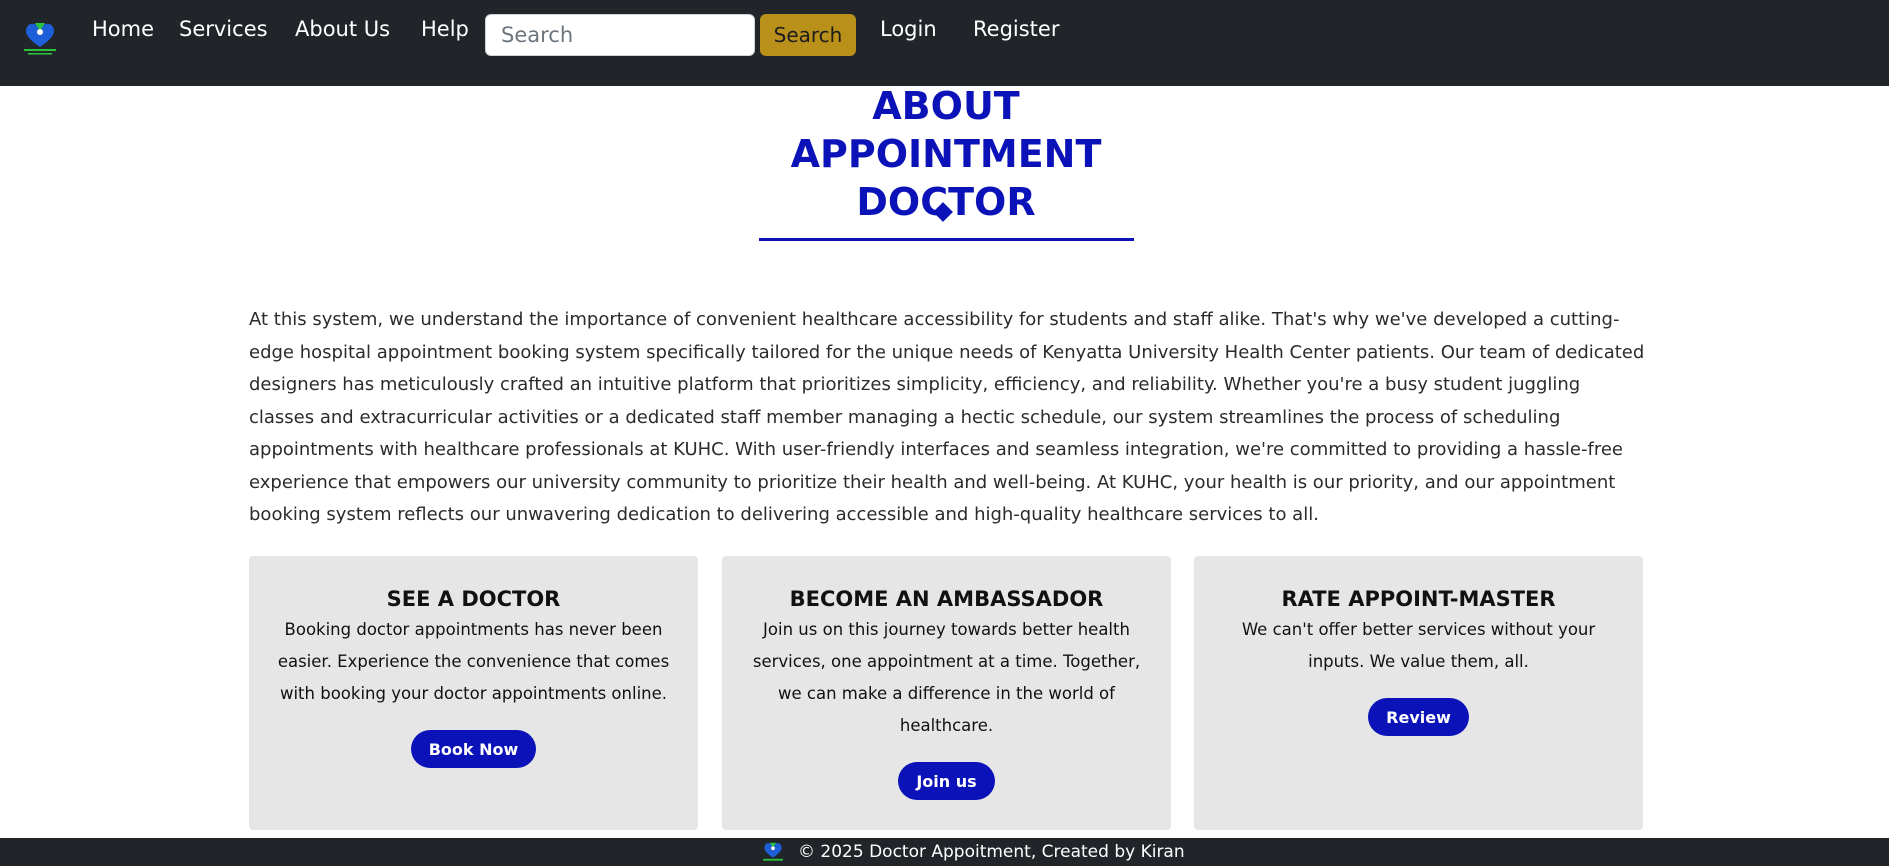 This screenshot has height=866, width=1889. What do you see at coordinates (620, 35) in the screenshot?
I see `search-input` at bounding box center [620, 35].